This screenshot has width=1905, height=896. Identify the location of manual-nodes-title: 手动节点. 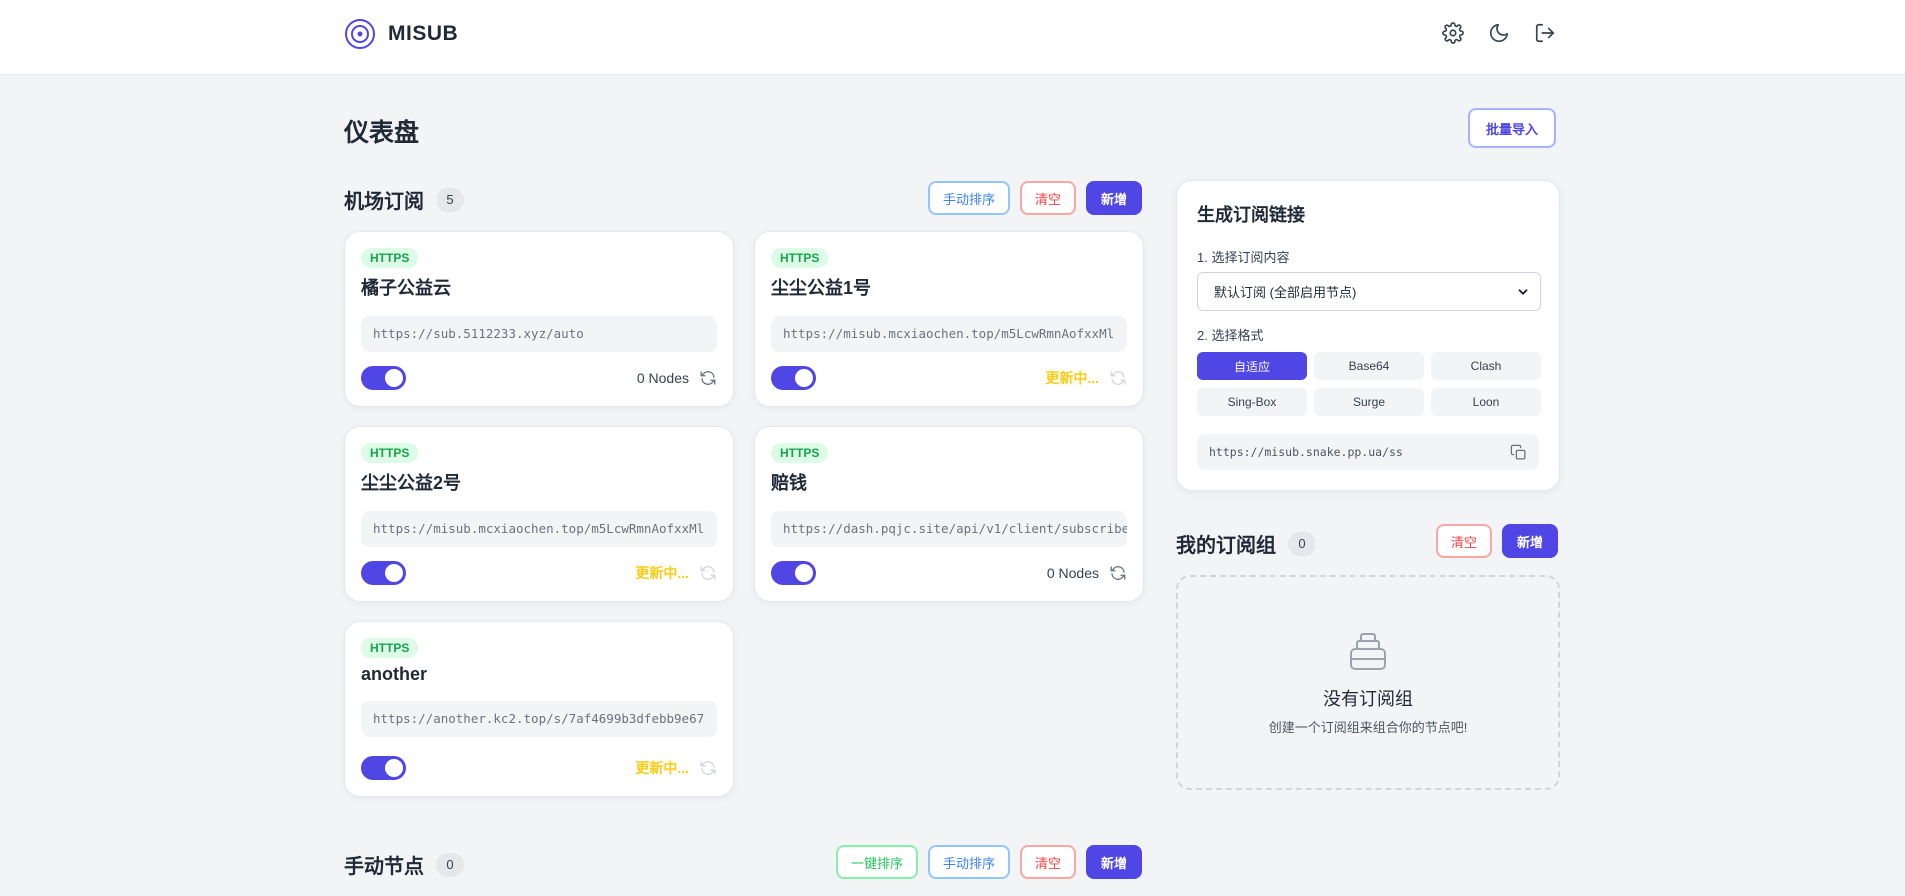
(384, 867).